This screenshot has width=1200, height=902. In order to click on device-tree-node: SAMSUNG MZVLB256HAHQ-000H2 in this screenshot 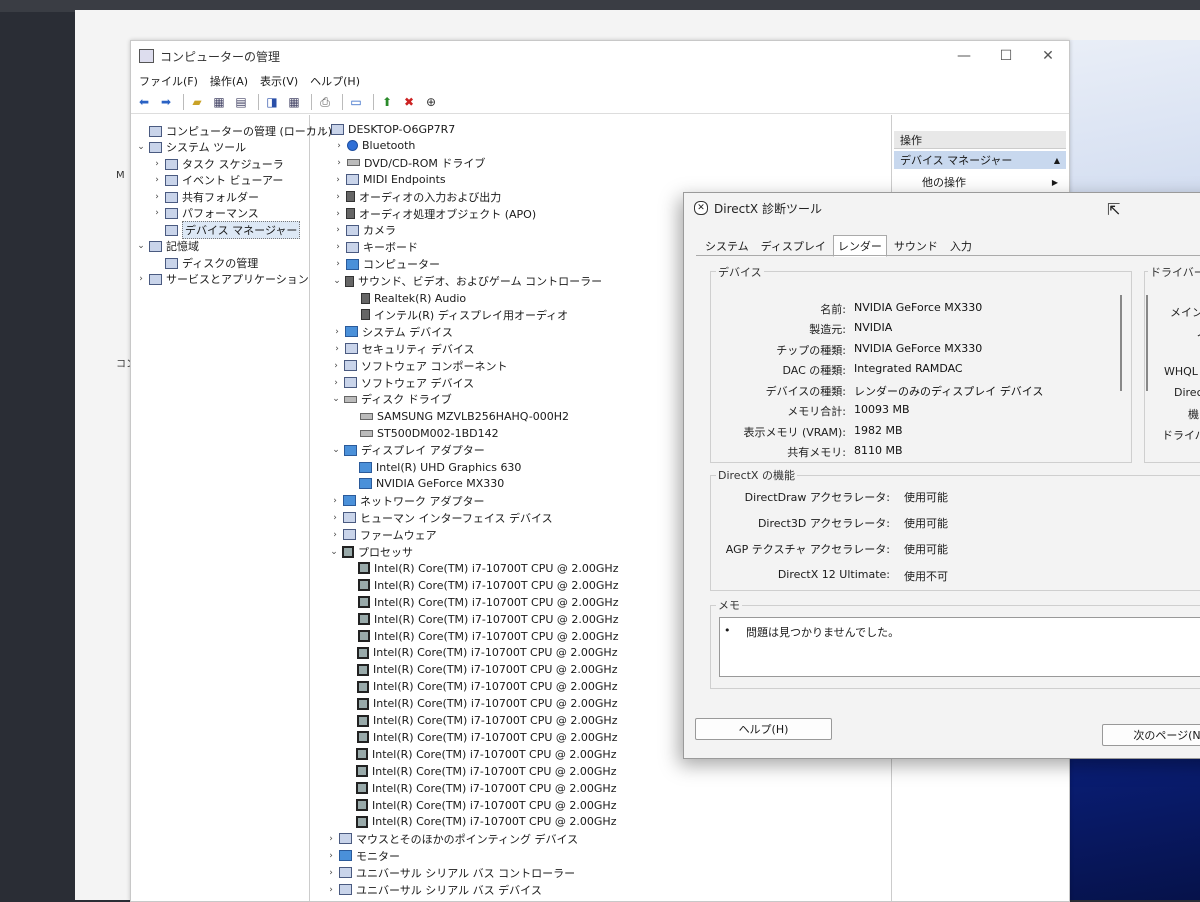, I will do `click(457, 416)`.